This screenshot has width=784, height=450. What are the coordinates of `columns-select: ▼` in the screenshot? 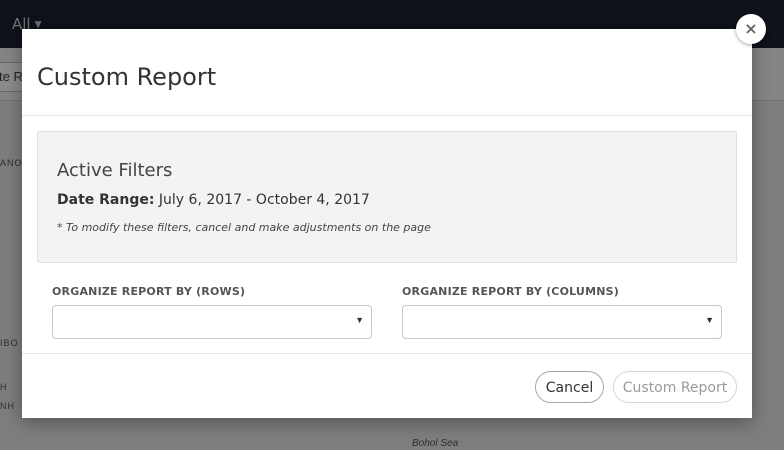 It's located at (562, 322).